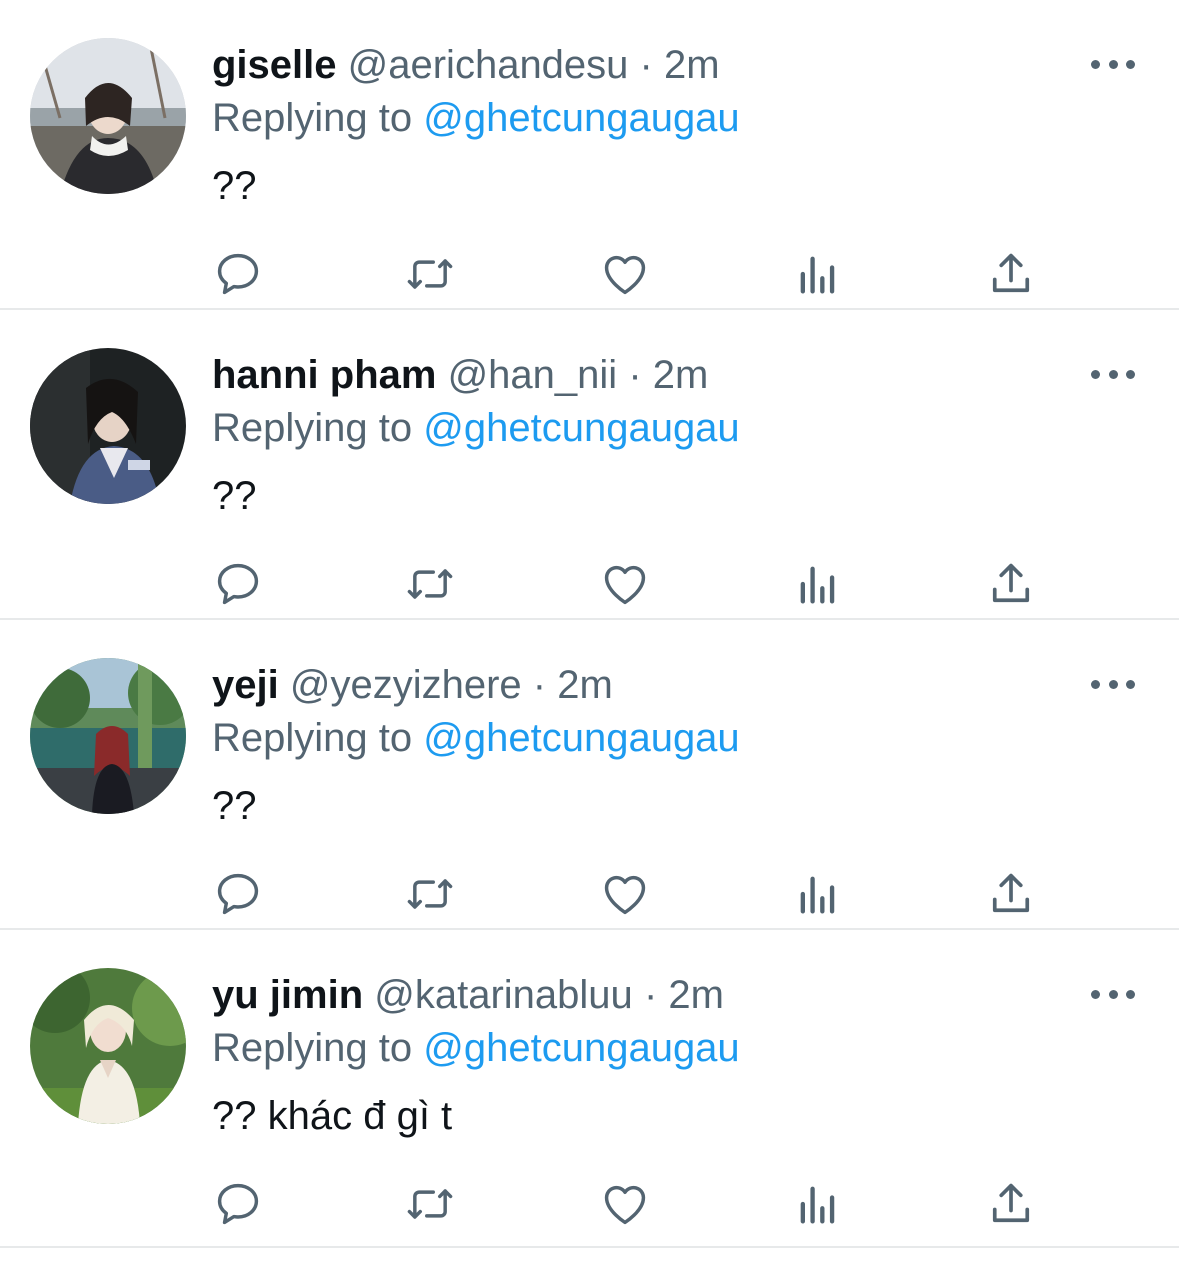 The image size is (1179, 1262). I want to click on display-name: giselle, so click(274, 65).